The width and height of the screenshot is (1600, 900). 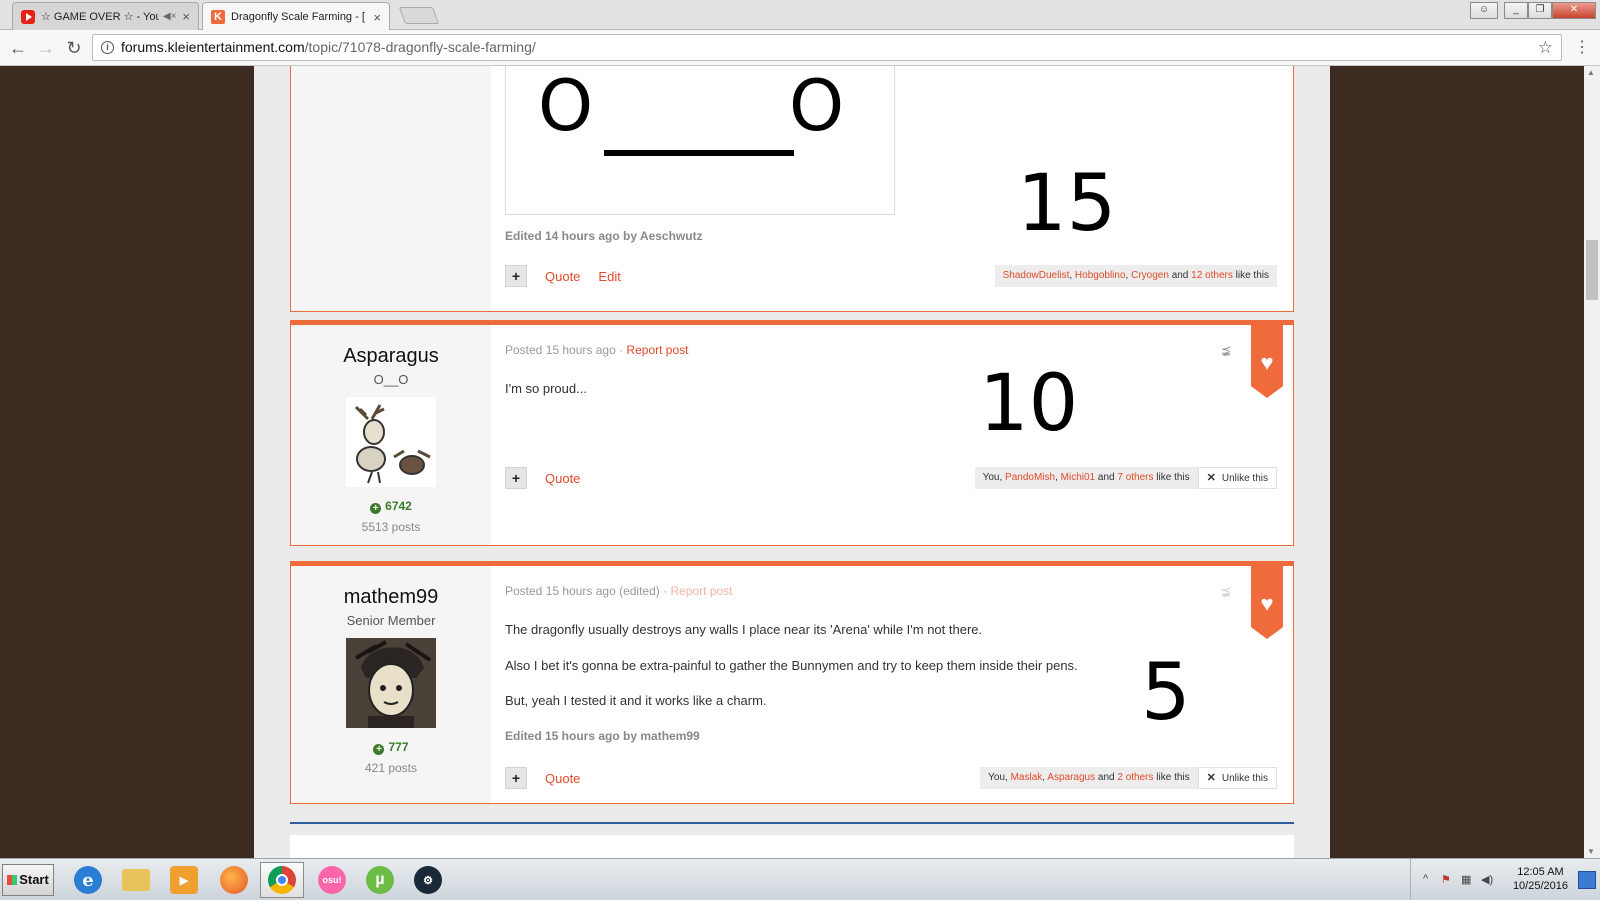 What do you see at coordinates (28, 16) in the screenshot?
I see `youtube-icon` at bounding box center [28, 16].